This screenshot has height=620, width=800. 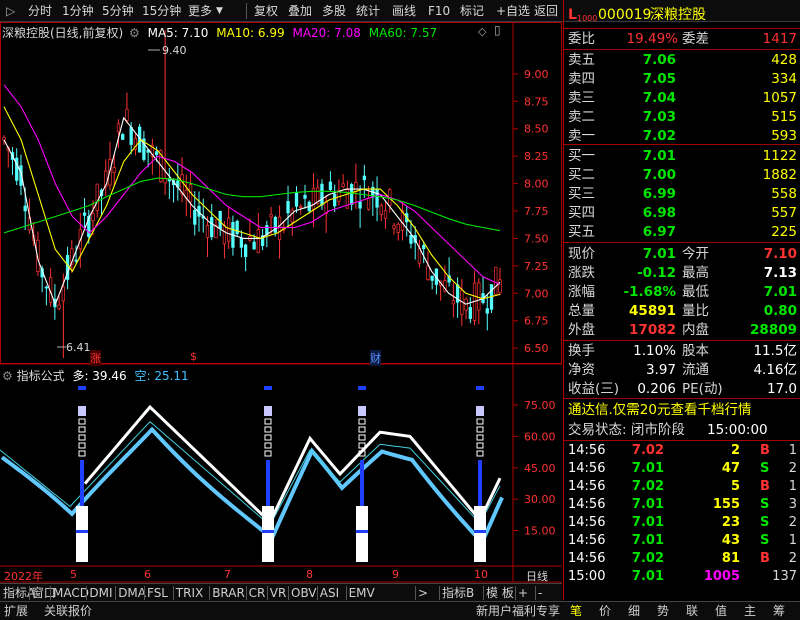 I want to click on toolbar-multi-stock: 多股, so click(x=334, y=11).